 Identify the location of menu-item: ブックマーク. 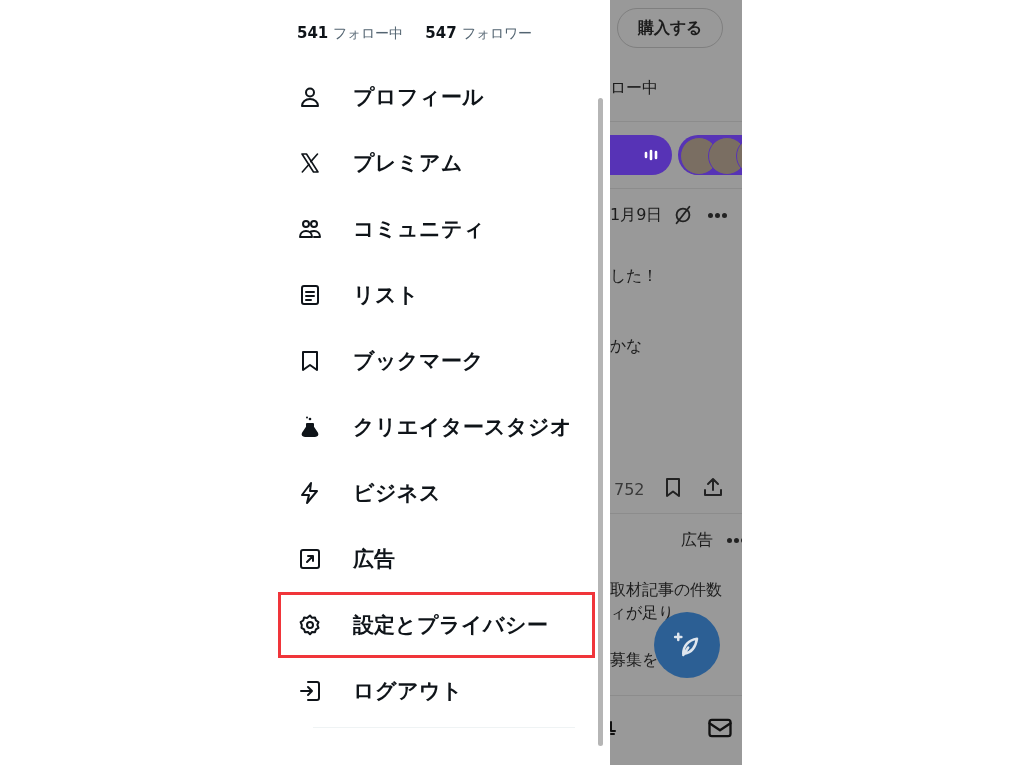
(436, 361).